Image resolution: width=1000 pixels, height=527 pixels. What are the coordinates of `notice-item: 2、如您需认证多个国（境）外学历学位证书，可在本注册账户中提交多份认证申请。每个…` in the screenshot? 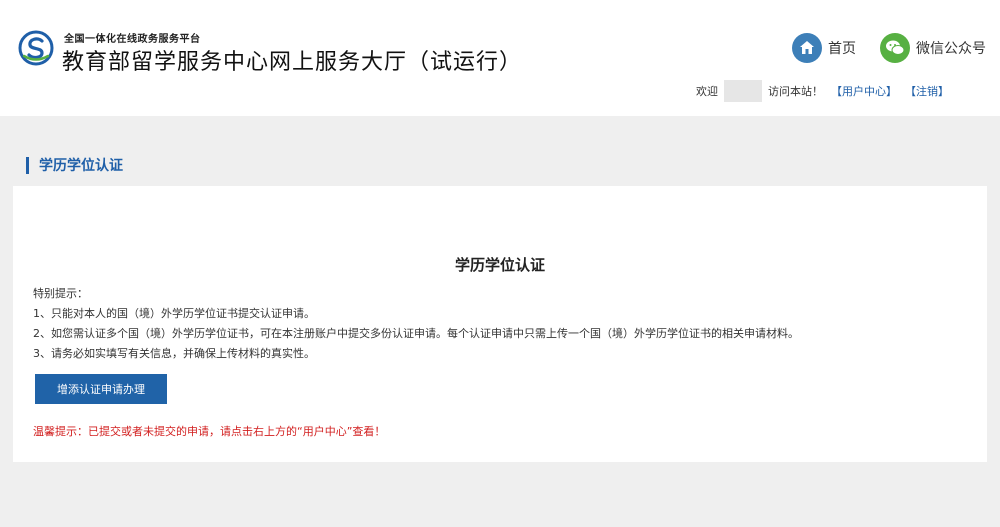 It's located at (416, 333).